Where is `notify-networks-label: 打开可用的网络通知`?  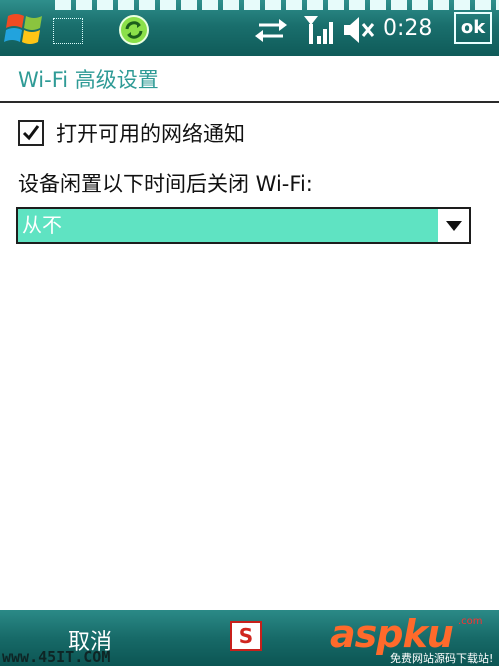 notify-networks-label: 打开可用的网络通知 is located at coordinates (150, 133).